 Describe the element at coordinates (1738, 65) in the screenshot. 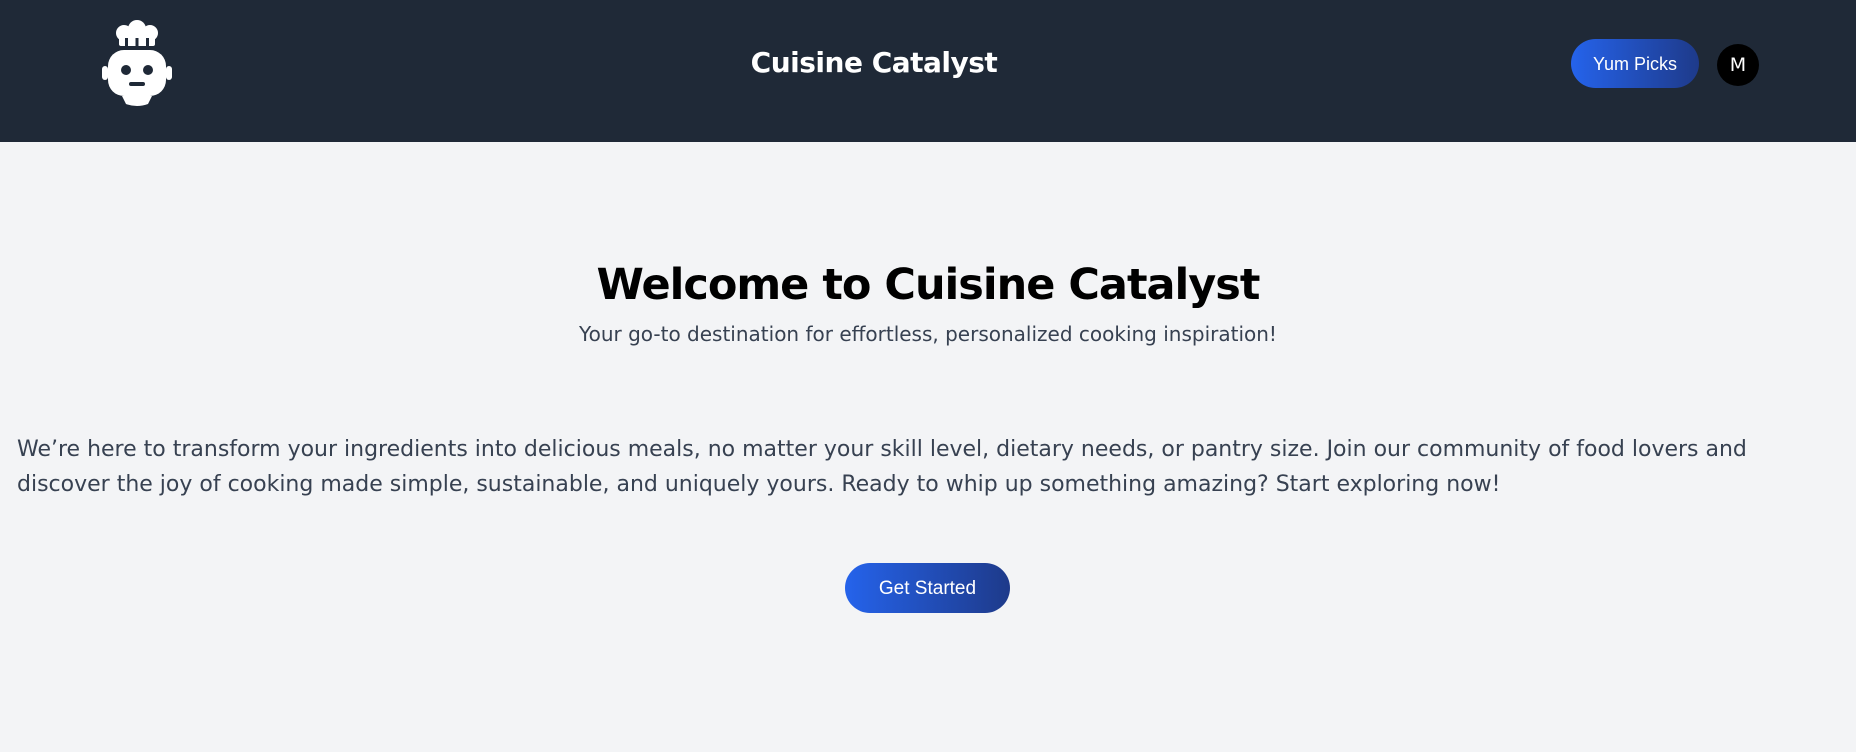

I see `user-avatar: M` at that location.